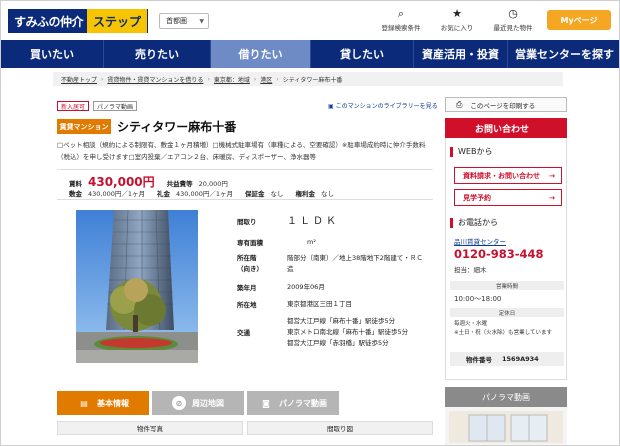 This screenshot has height=446, width=620. Describe the element at coordinates (73, 106) in the screenshot. I see `new-badge: 新入居可` at that location.